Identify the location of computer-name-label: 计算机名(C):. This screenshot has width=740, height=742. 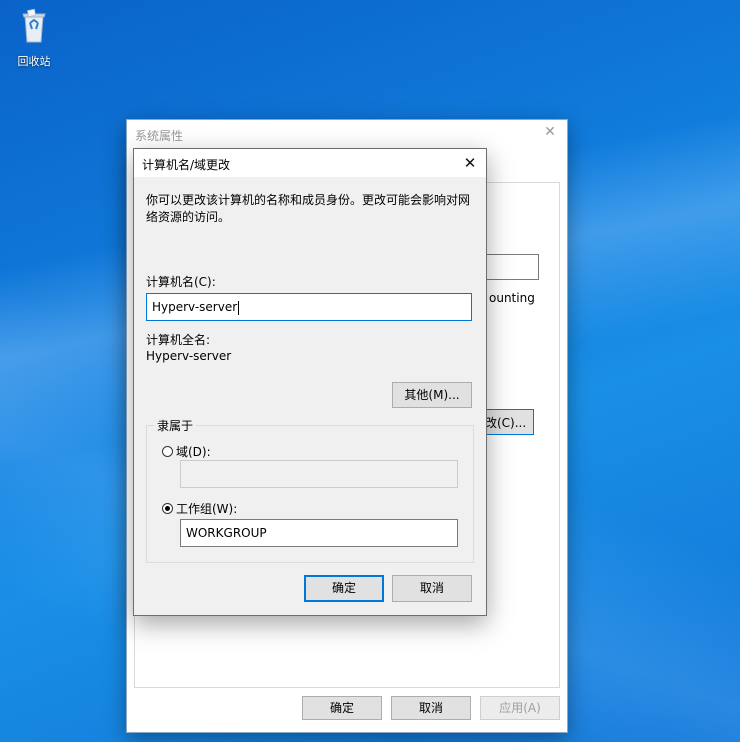
(181, 282).